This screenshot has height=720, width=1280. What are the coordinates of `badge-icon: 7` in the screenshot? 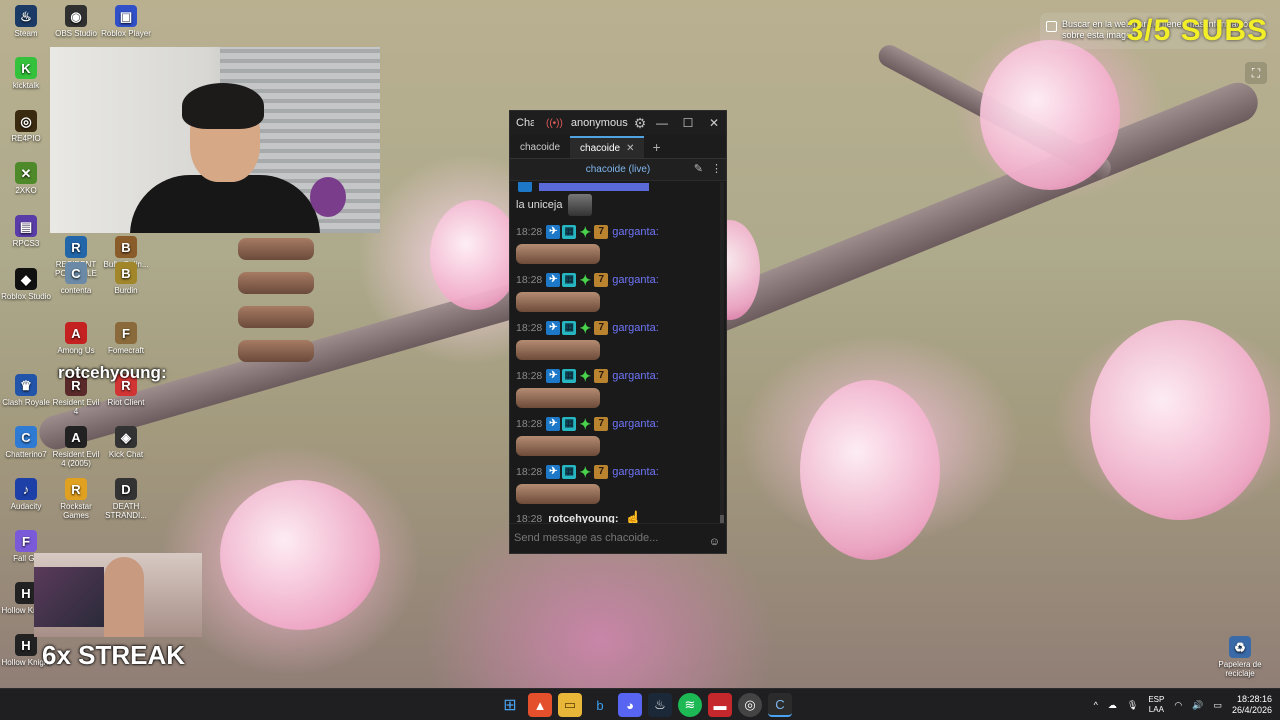 It's located at (601, 328).